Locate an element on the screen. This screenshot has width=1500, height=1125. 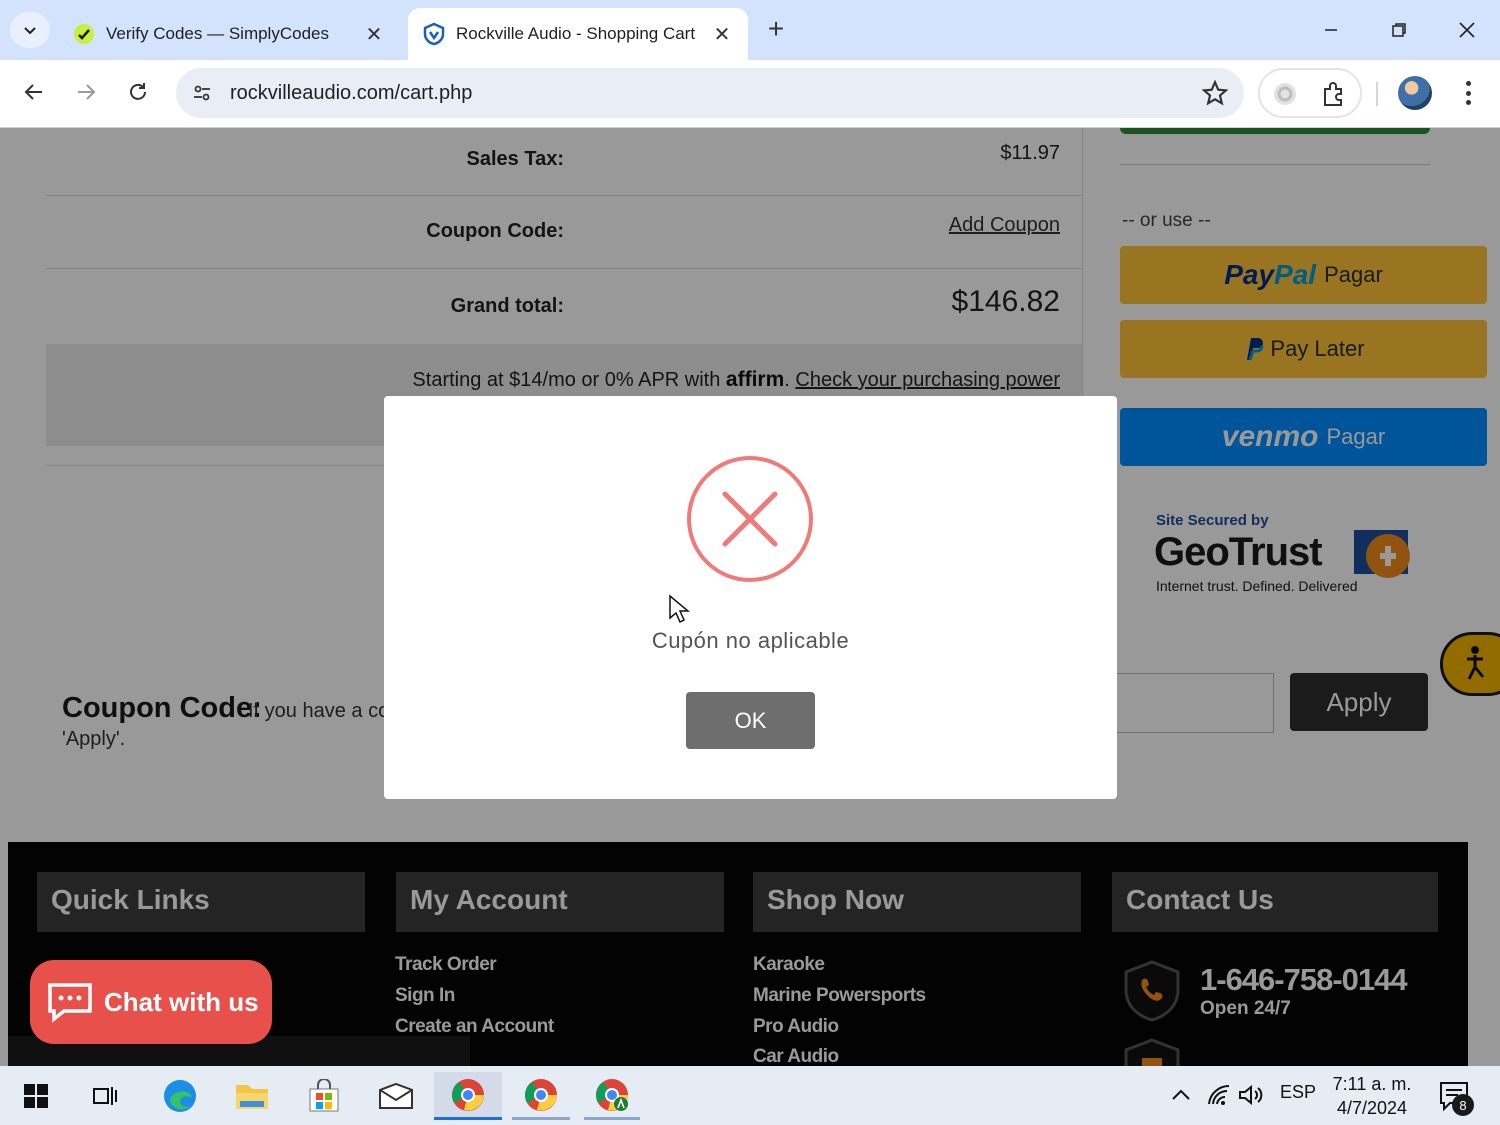
address-bar: rockvilleaudio.com/cart.php is located at coordinates (710, 93).